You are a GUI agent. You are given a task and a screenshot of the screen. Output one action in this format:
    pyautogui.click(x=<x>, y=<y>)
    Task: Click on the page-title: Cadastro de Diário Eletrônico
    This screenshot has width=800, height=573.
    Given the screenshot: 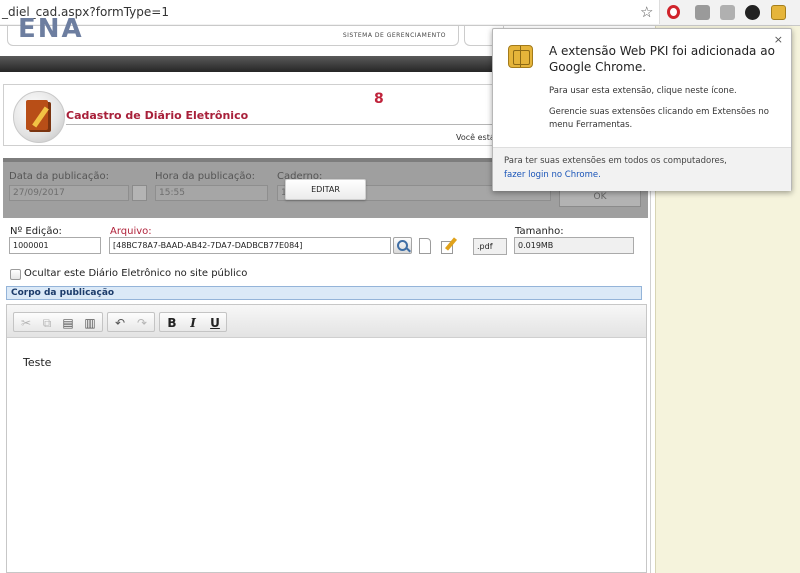 What is the action you would take?
    pyautogui.click(x=157, y=115)
    